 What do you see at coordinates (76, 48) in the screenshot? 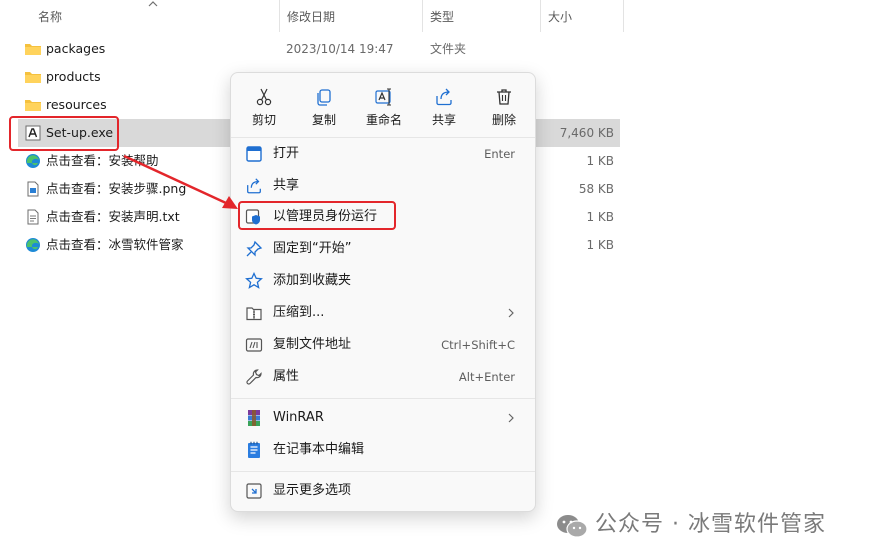
I see `file-name: packages` at bounding box center [76, 48].